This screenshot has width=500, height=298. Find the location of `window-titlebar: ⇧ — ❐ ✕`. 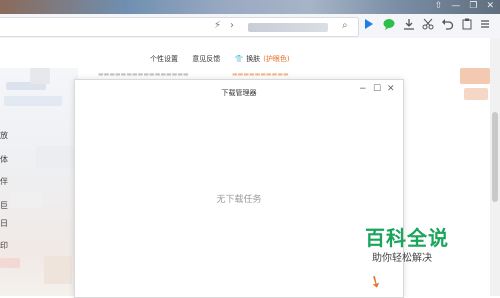

window-titlebar: ⇧ — ❐ ✕ is located at coordinates (250, 7).